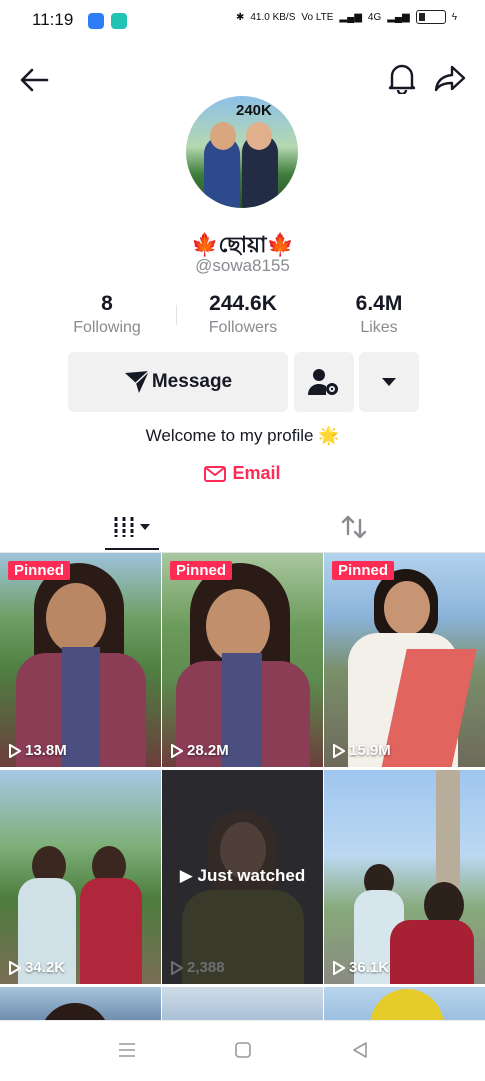 This screenshot has width=485, height=1081. I want to click on caret-down-small-icon, so click(145, 527).